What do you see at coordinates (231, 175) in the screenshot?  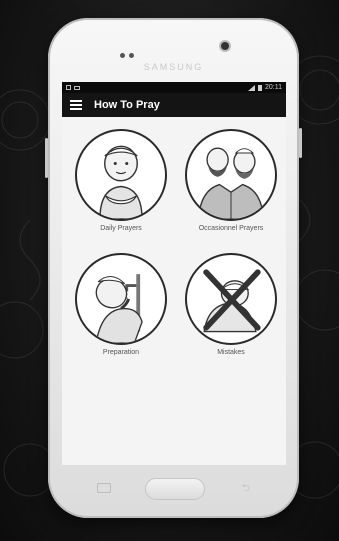 I see `two-men-embracing-icon` at bounding box center [231, 175].